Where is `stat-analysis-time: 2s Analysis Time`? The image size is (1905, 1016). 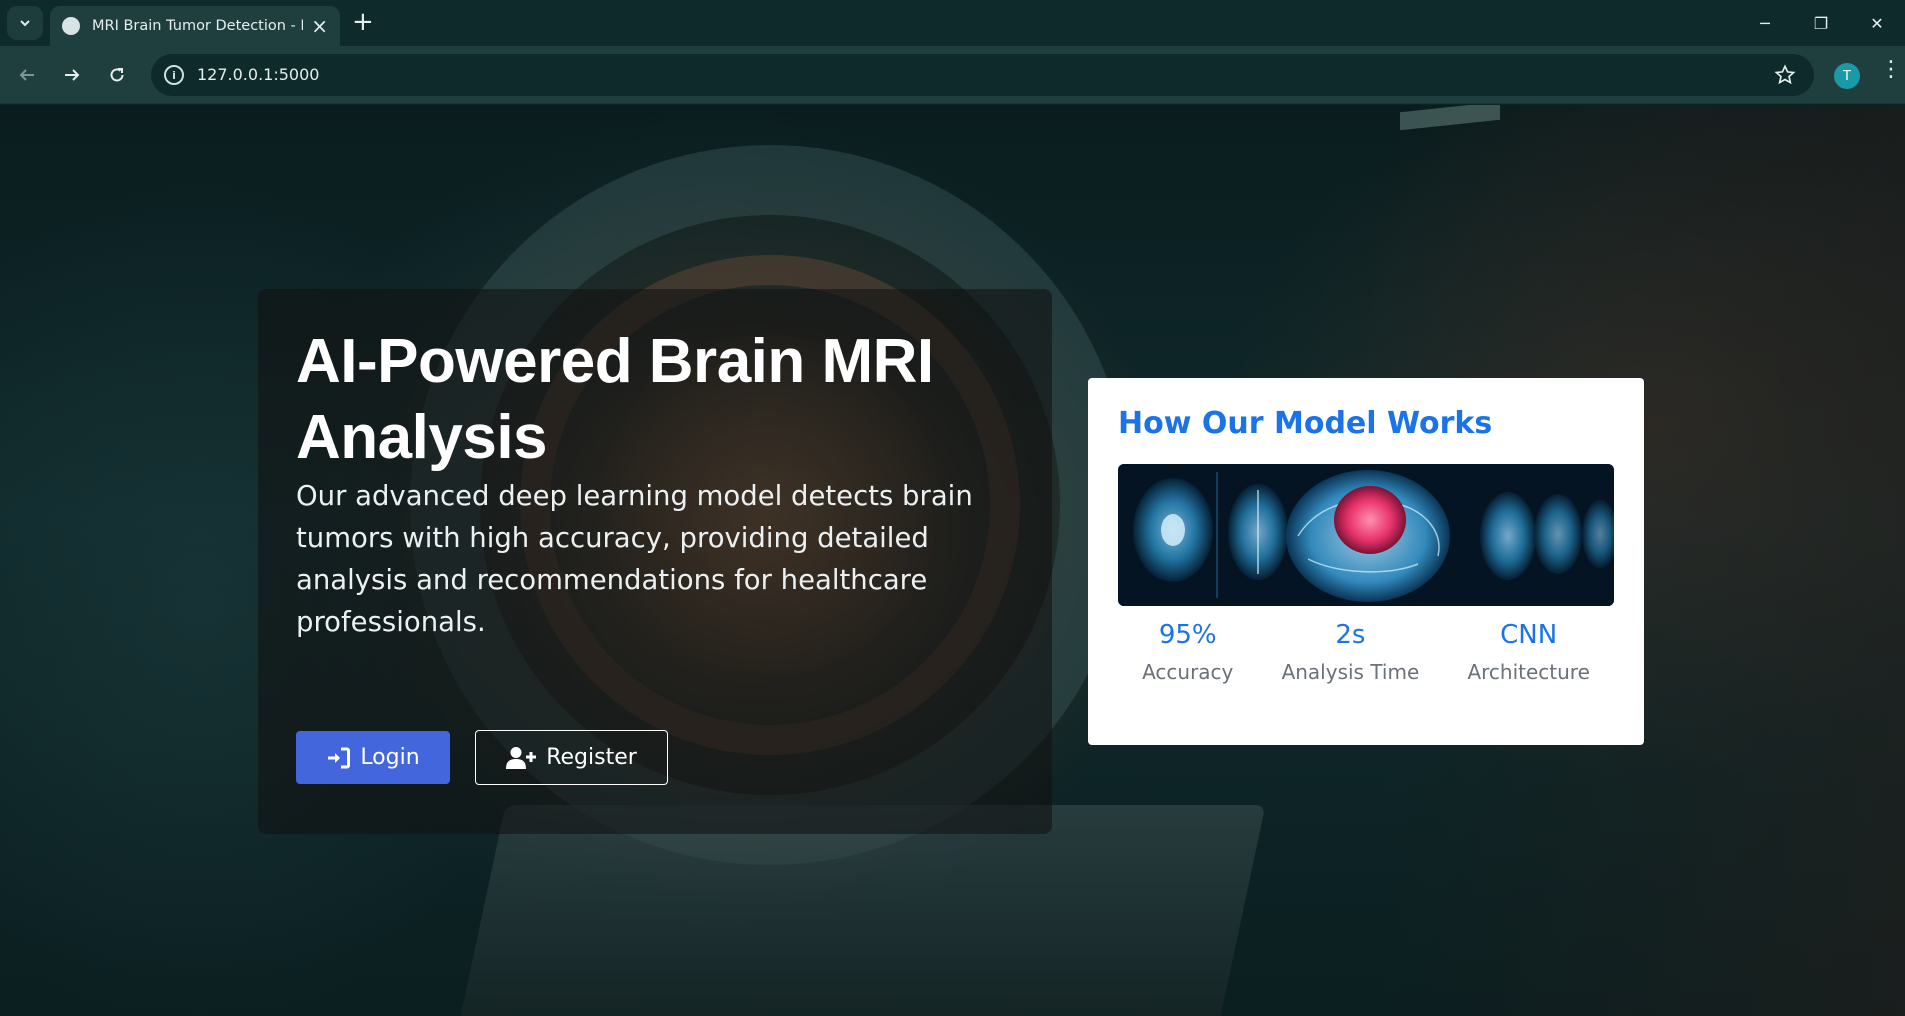
stat-analysis-time: 2s Analysis Time is located at coordinates (1351, 652).